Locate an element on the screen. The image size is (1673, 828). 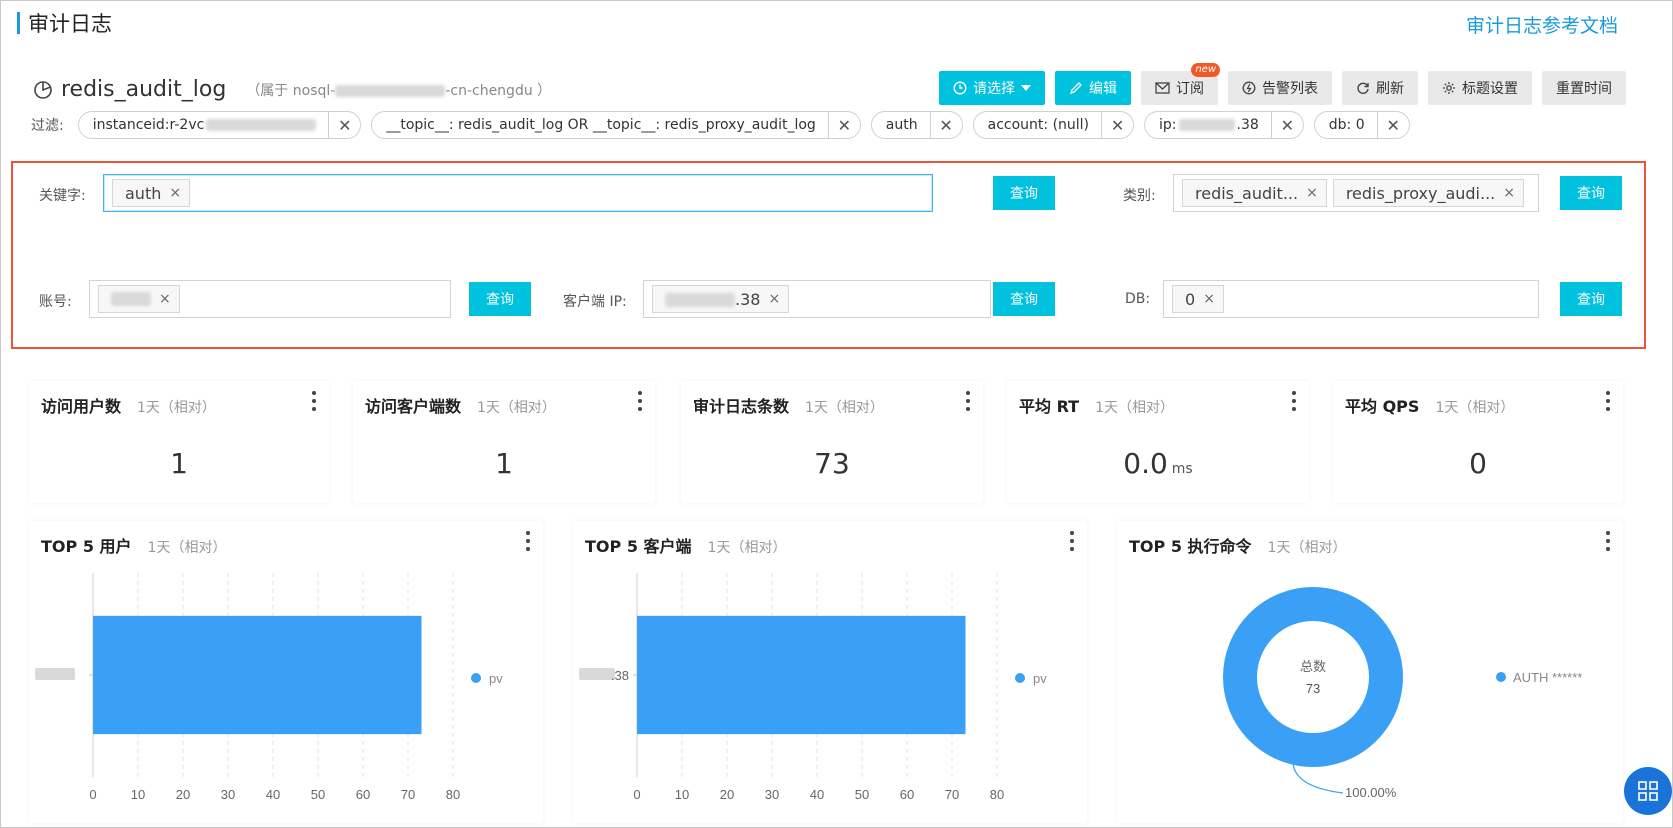
stat-value: 0 is located at coordinates (1478, 463).